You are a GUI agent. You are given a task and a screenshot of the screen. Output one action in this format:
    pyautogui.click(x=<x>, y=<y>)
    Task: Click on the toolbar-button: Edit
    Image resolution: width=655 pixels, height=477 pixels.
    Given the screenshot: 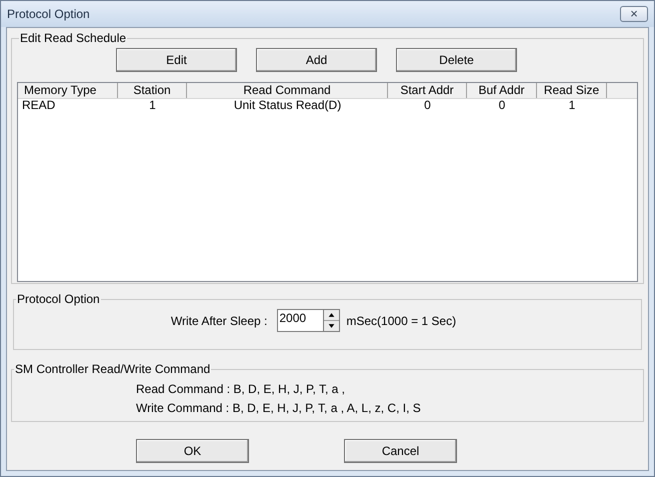 What is the action you would take?
    pyautogui.click(x=176, y=60)
    